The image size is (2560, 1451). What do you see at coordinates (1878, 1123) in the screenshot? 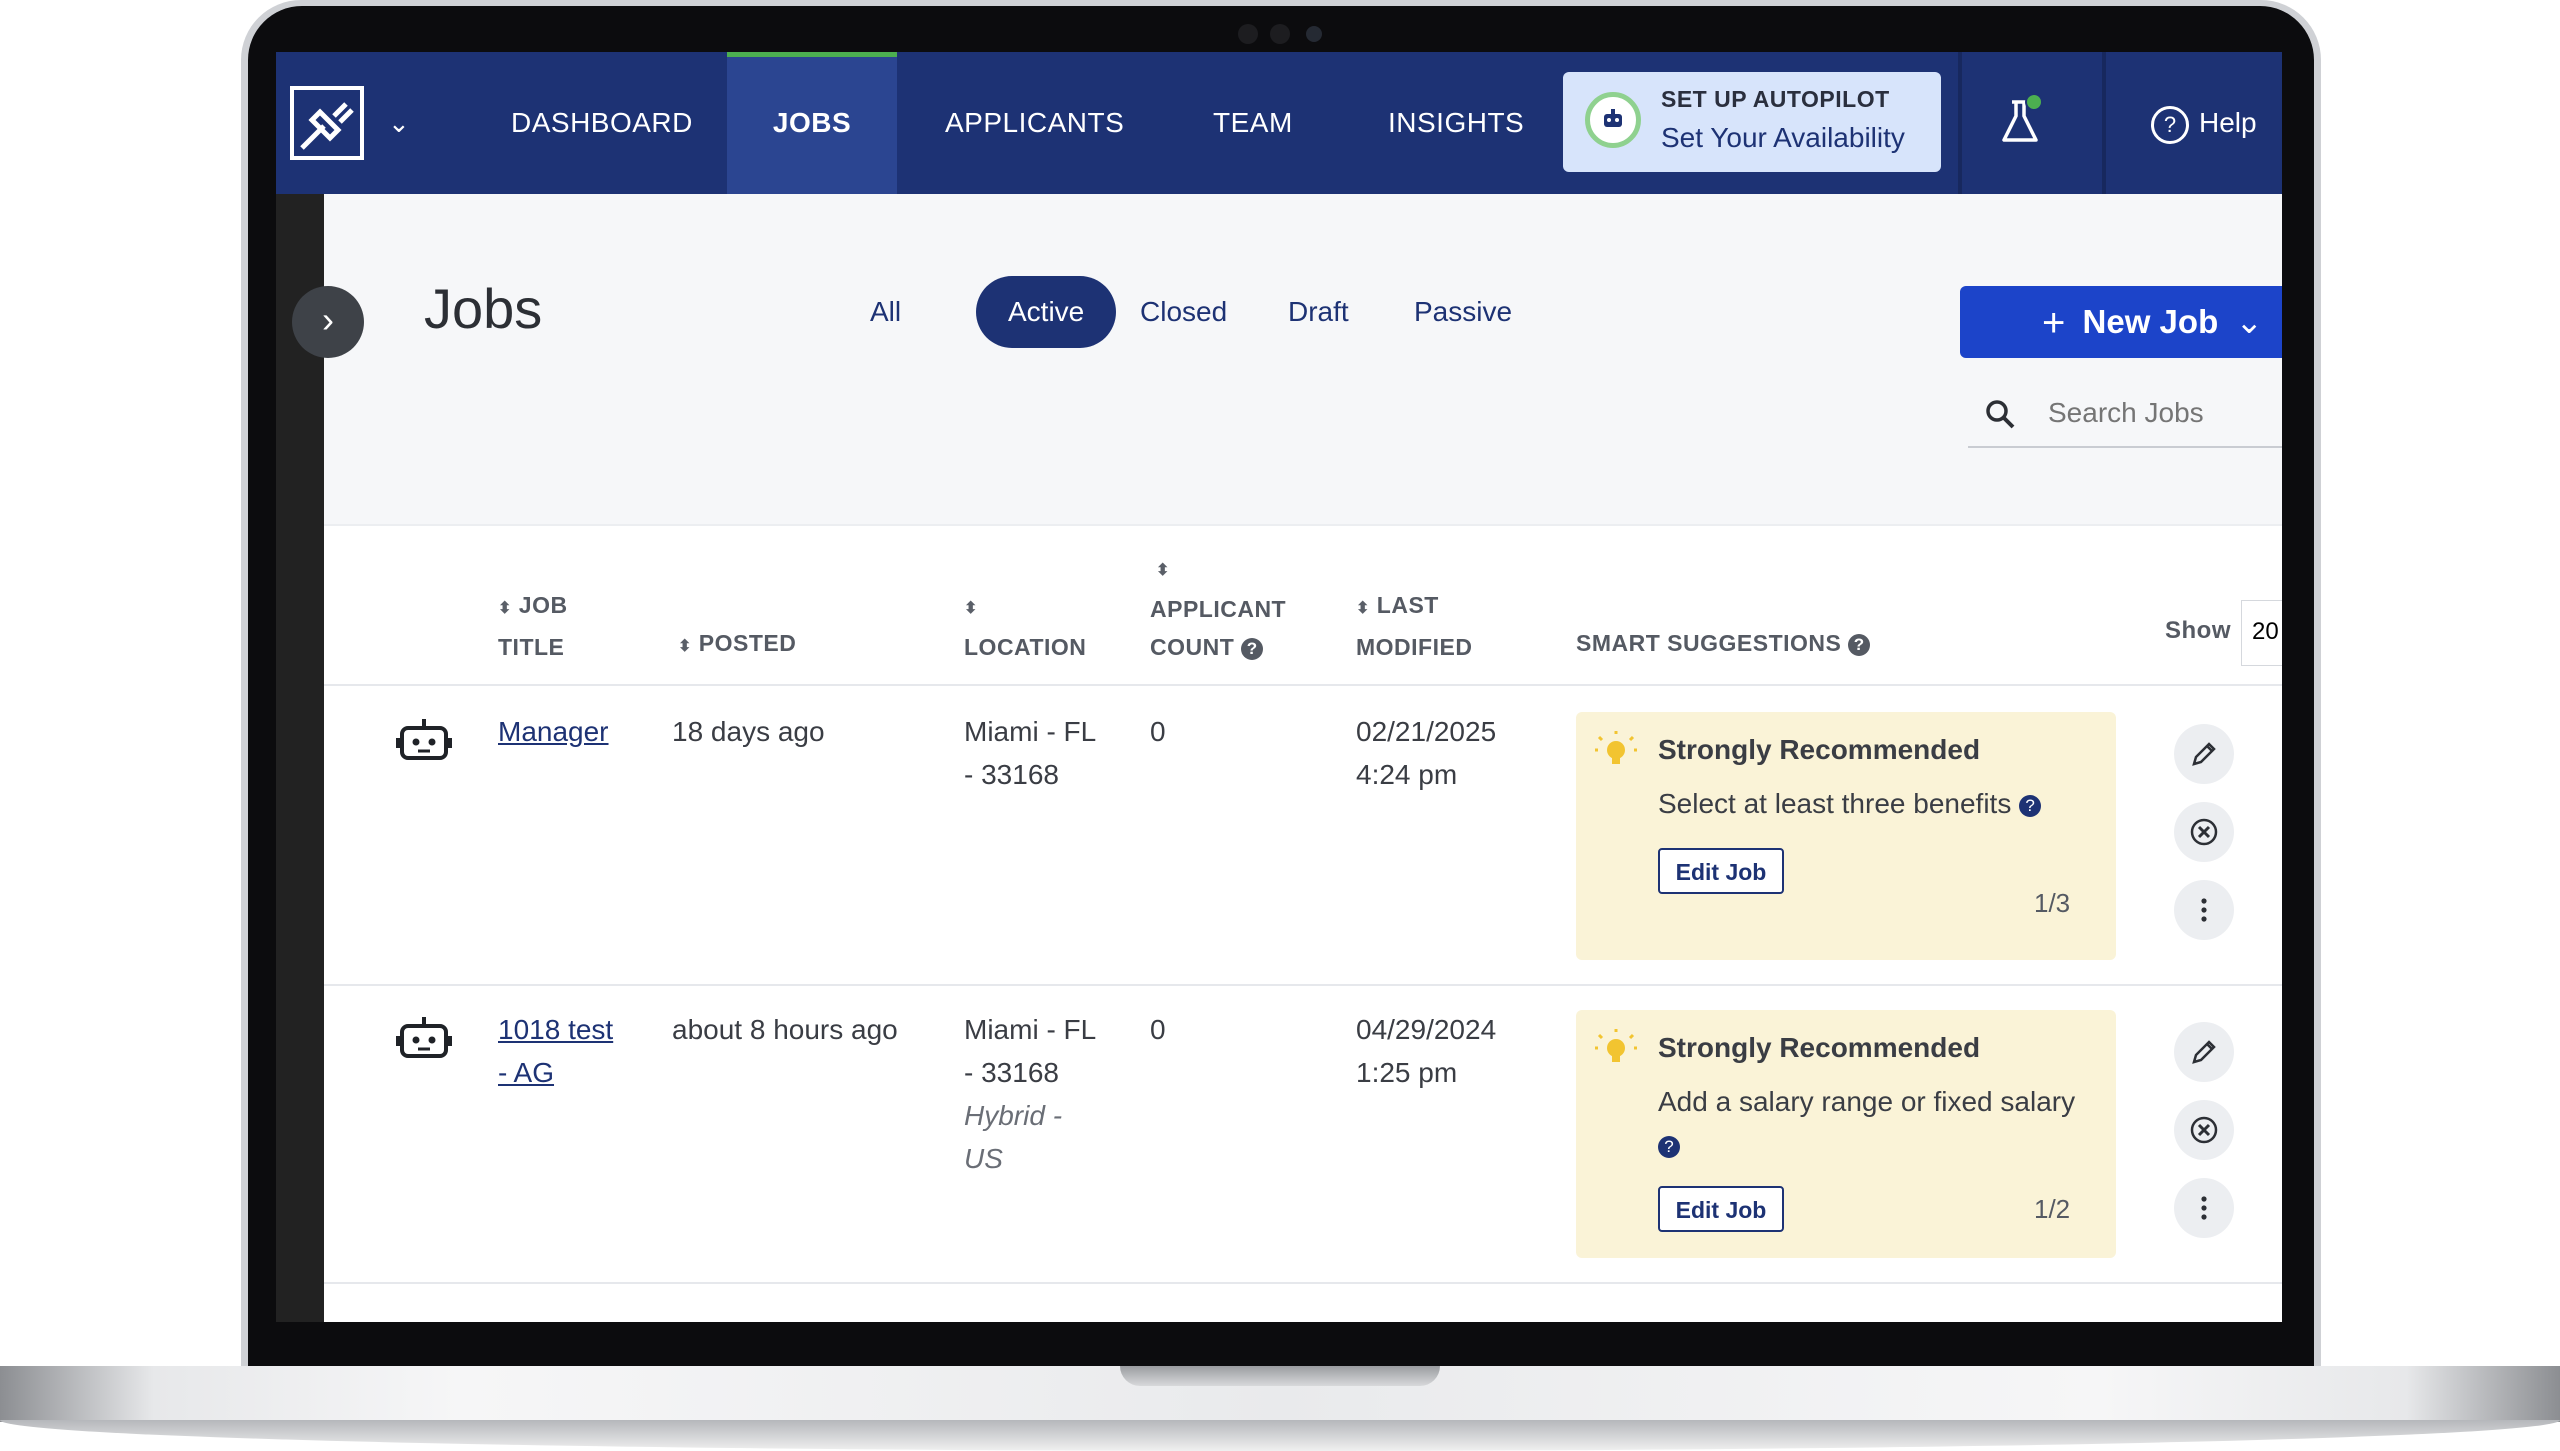
I see `suggestion-text: Add a salary range or fixed salary?` at bounding box center [1878, 1123].